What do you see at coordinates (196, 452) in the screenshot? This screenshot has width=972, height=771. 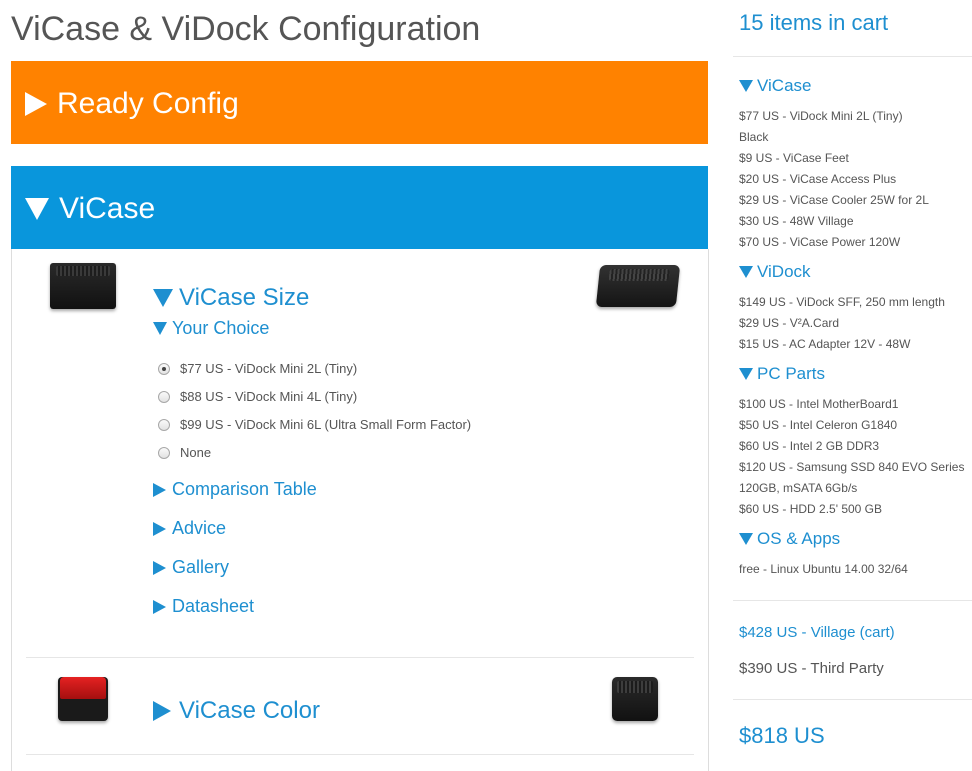 I see `size-option-label: None` at bounding box center [196, 452].